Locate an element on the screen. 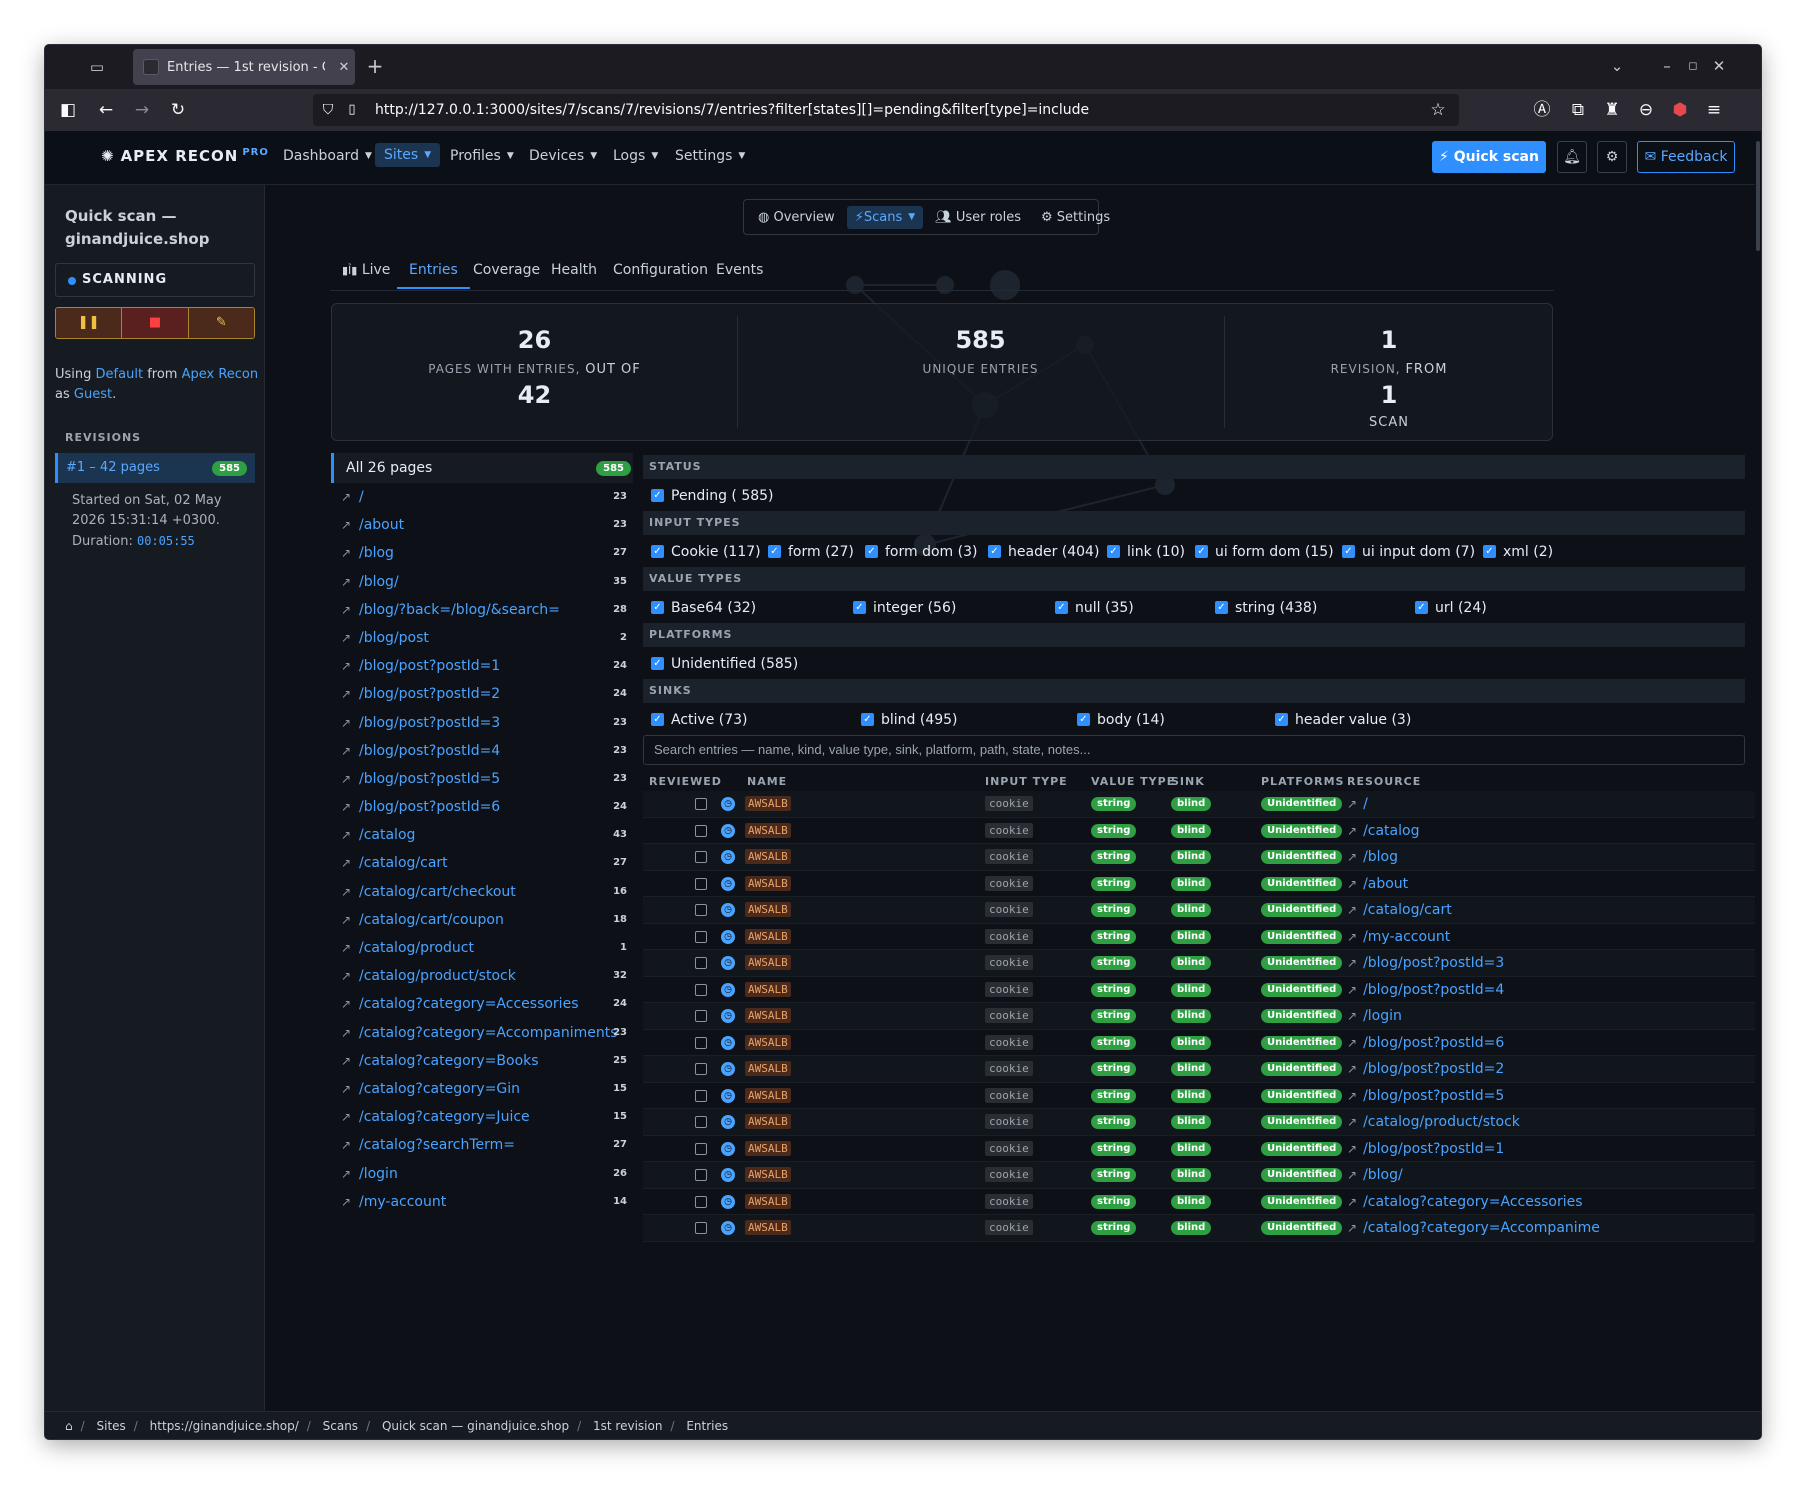  close-tab-icon: ✕ is located at coordinates (344, 67).